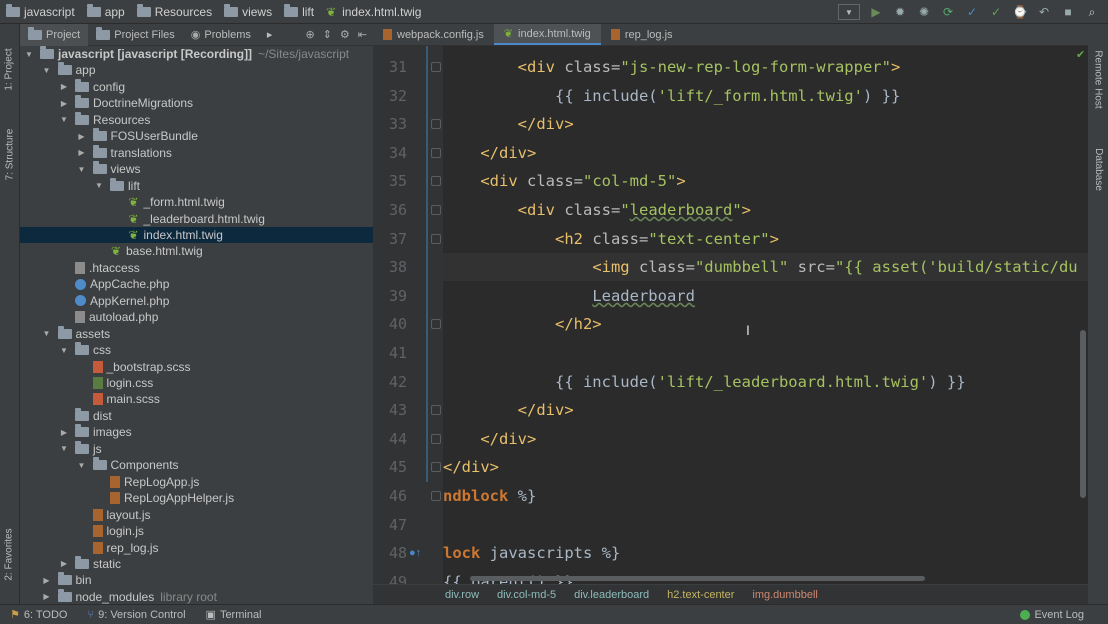 The width and height of the screenshot is (1108, 624). I want to click on tree-item: layout.js, so click(196, 515).